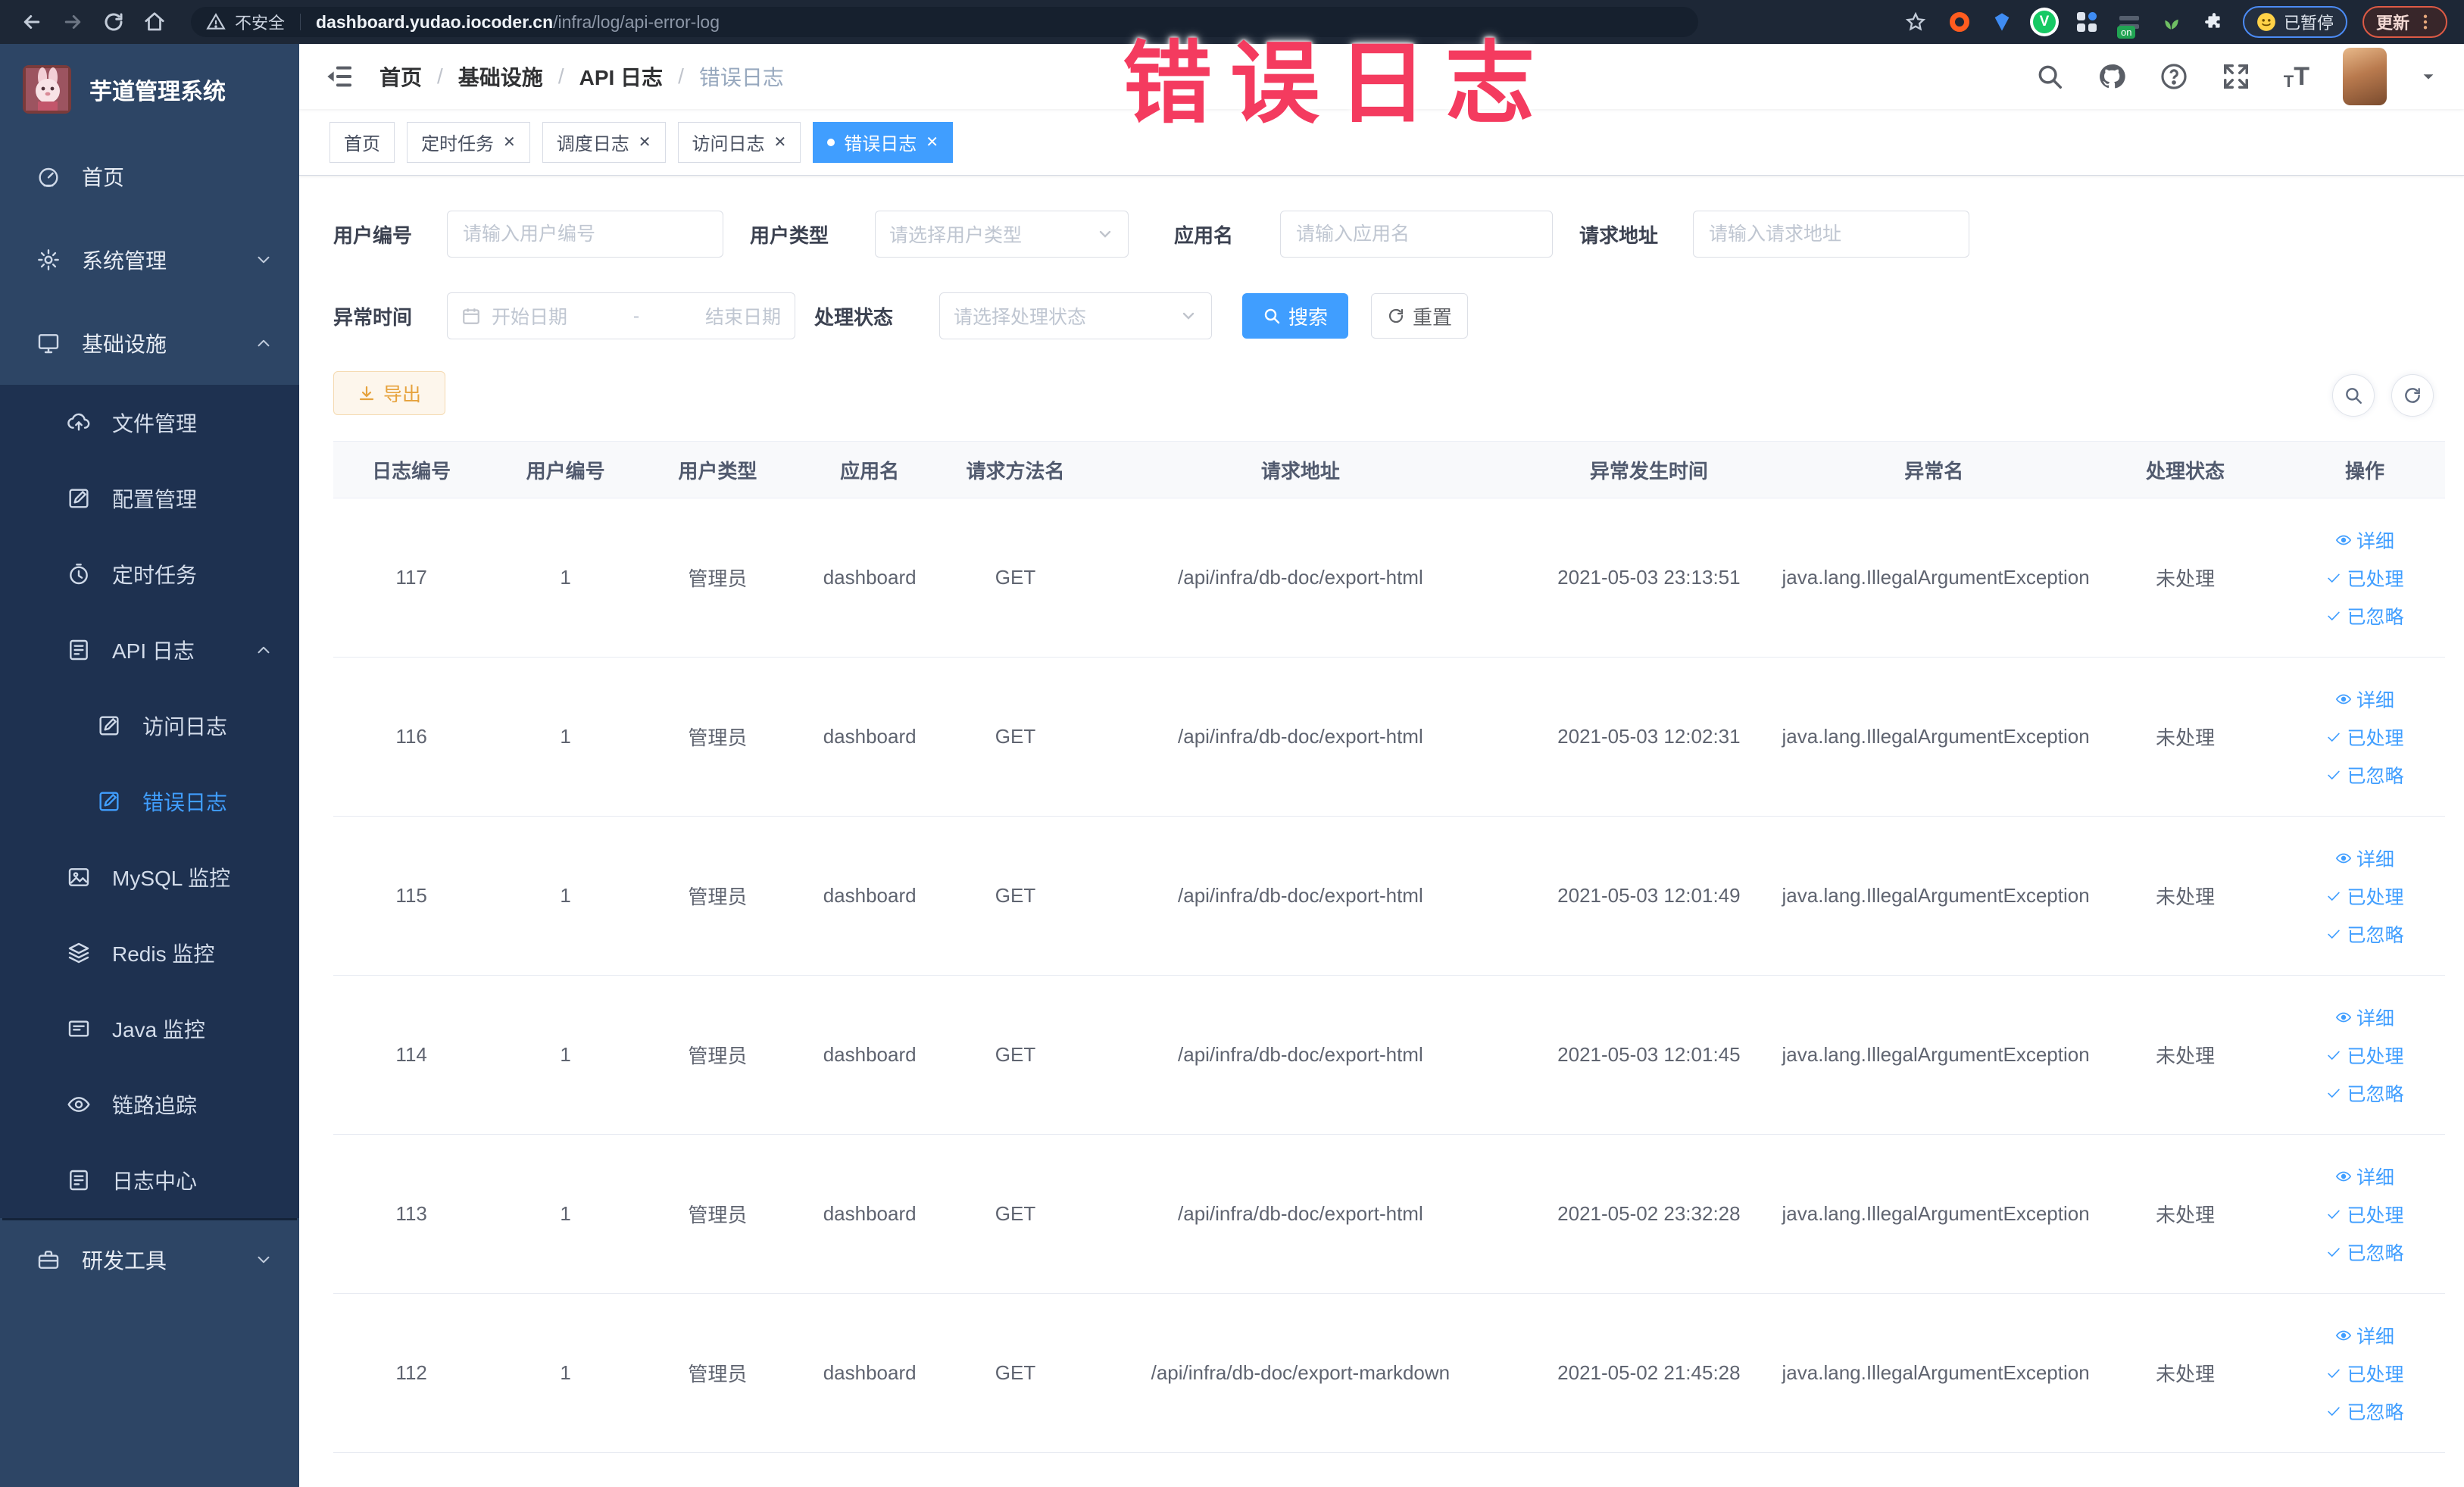 Image resolution: width=2464 pixels, height=1487 pixels. What do you see at coordinates (149, 1104) in the screenshot?
I see `sidebar-item-12: 链路追踪` at bounding box center [149, 1104].